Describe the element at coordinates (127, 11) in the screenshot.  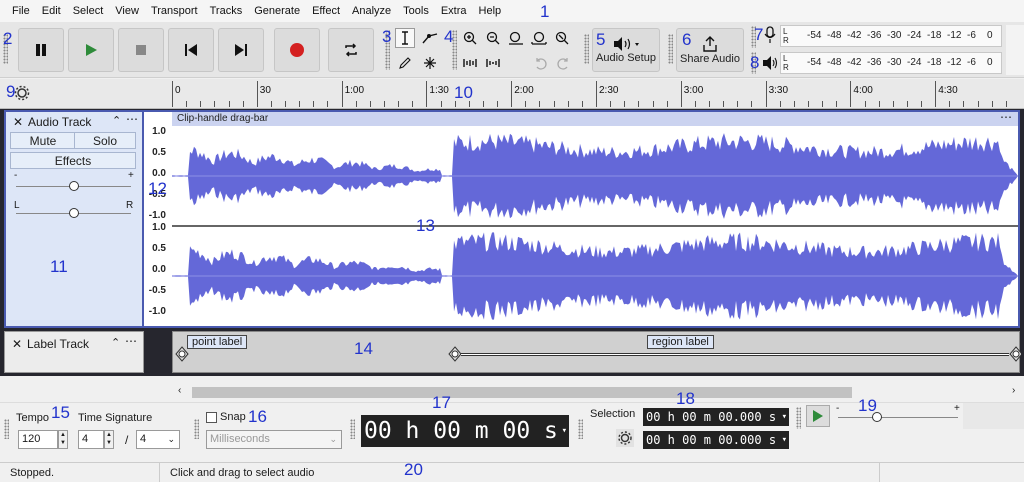
I see `menu-view: View` at that location.